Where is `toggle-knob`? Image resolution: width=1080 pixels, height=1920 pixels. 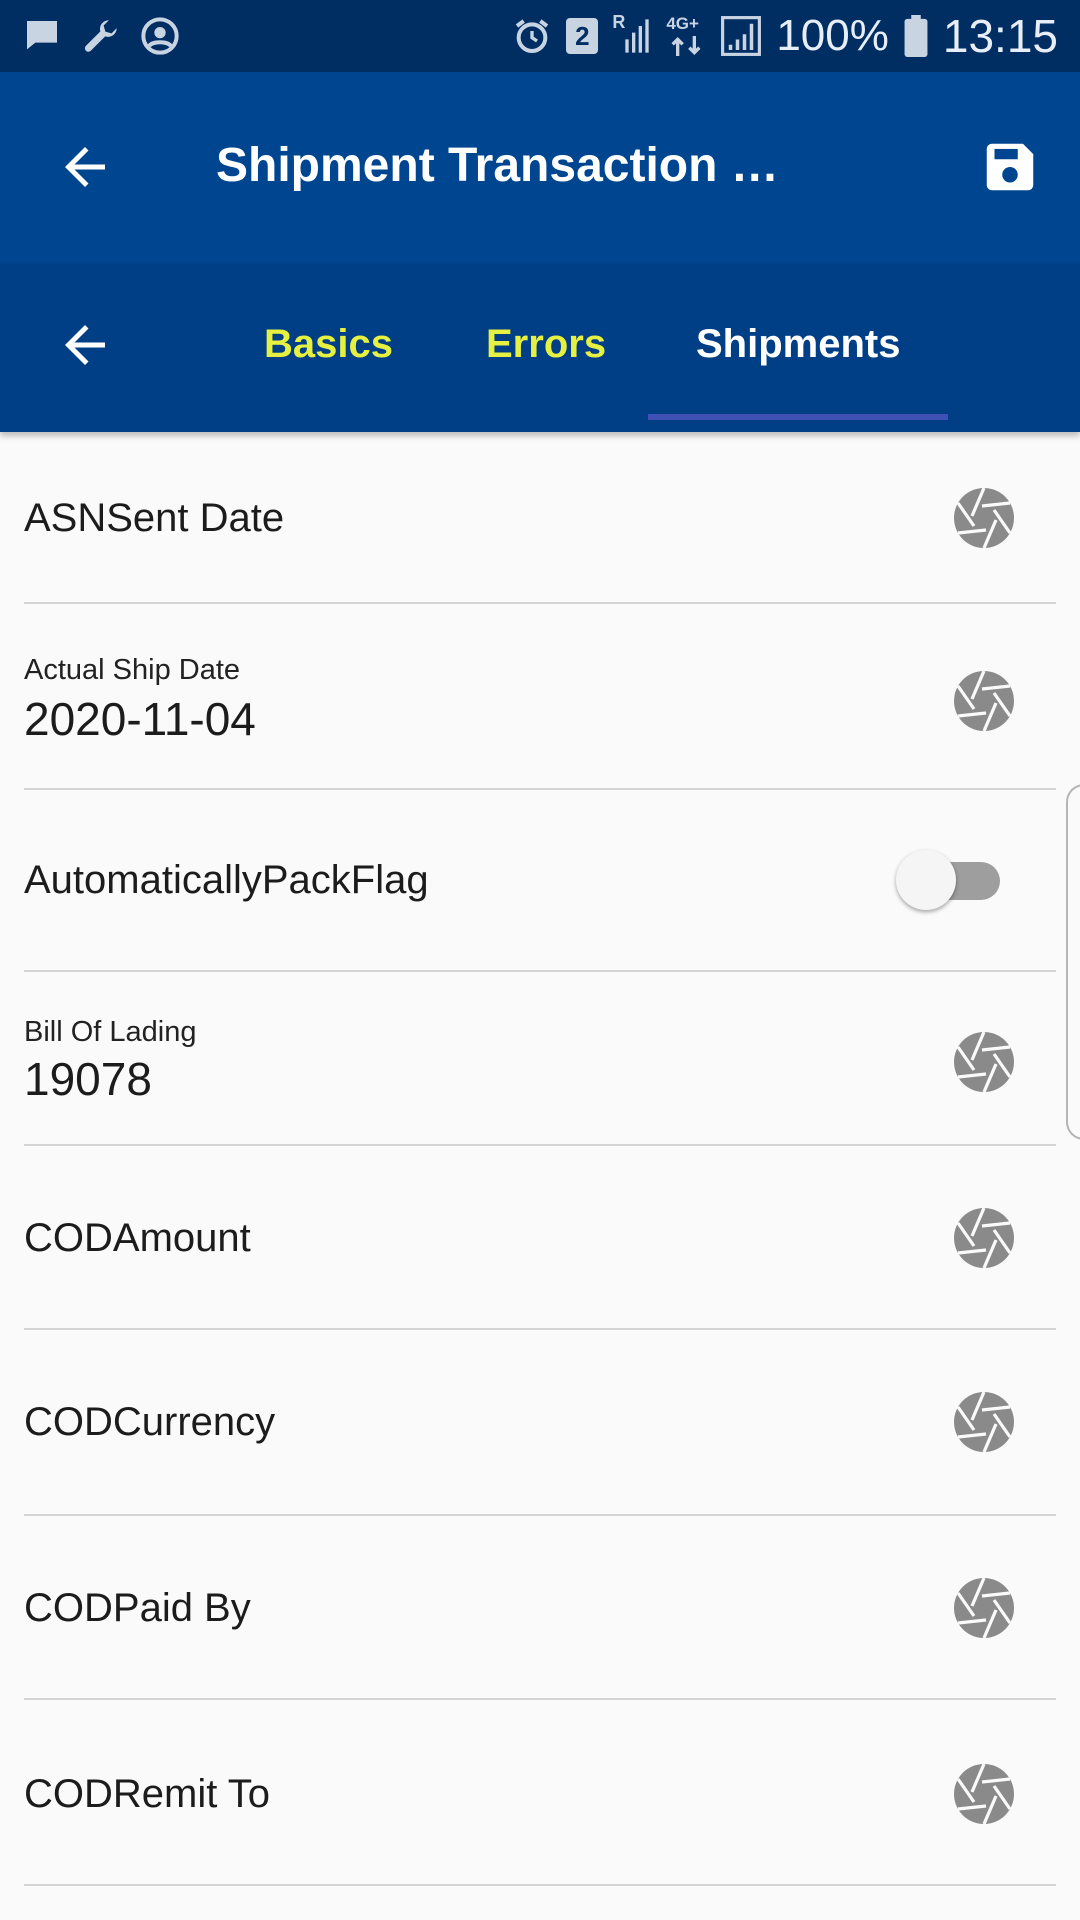
toggle-knob is located at coordinates (926, 880).